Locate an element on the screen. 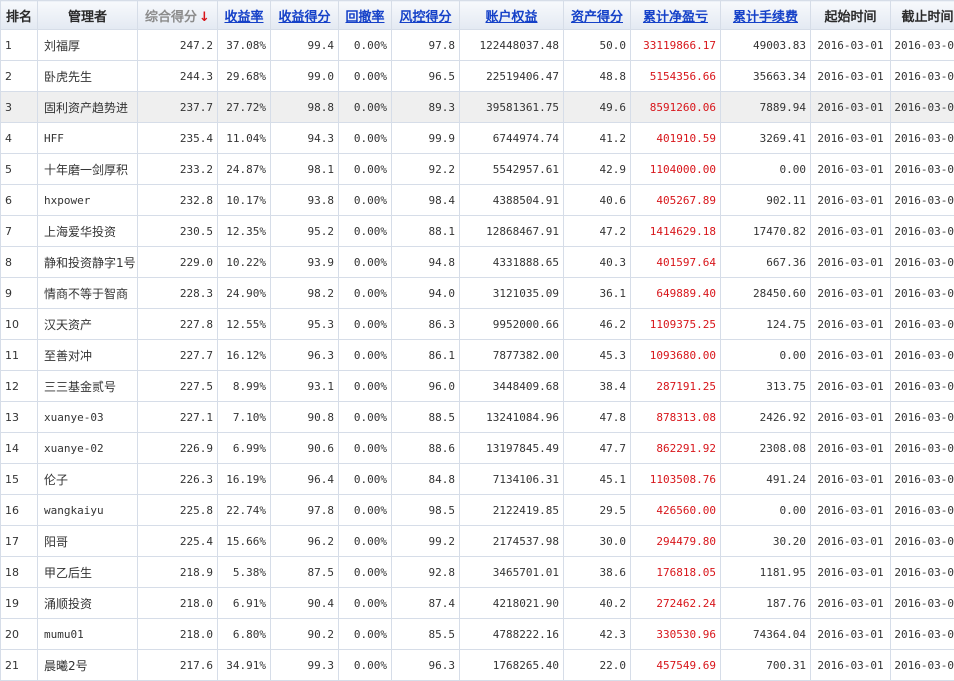 This screenshot has width=954, height=681. cell-manager: 至善对冲 is located at coordinates (88, 355).